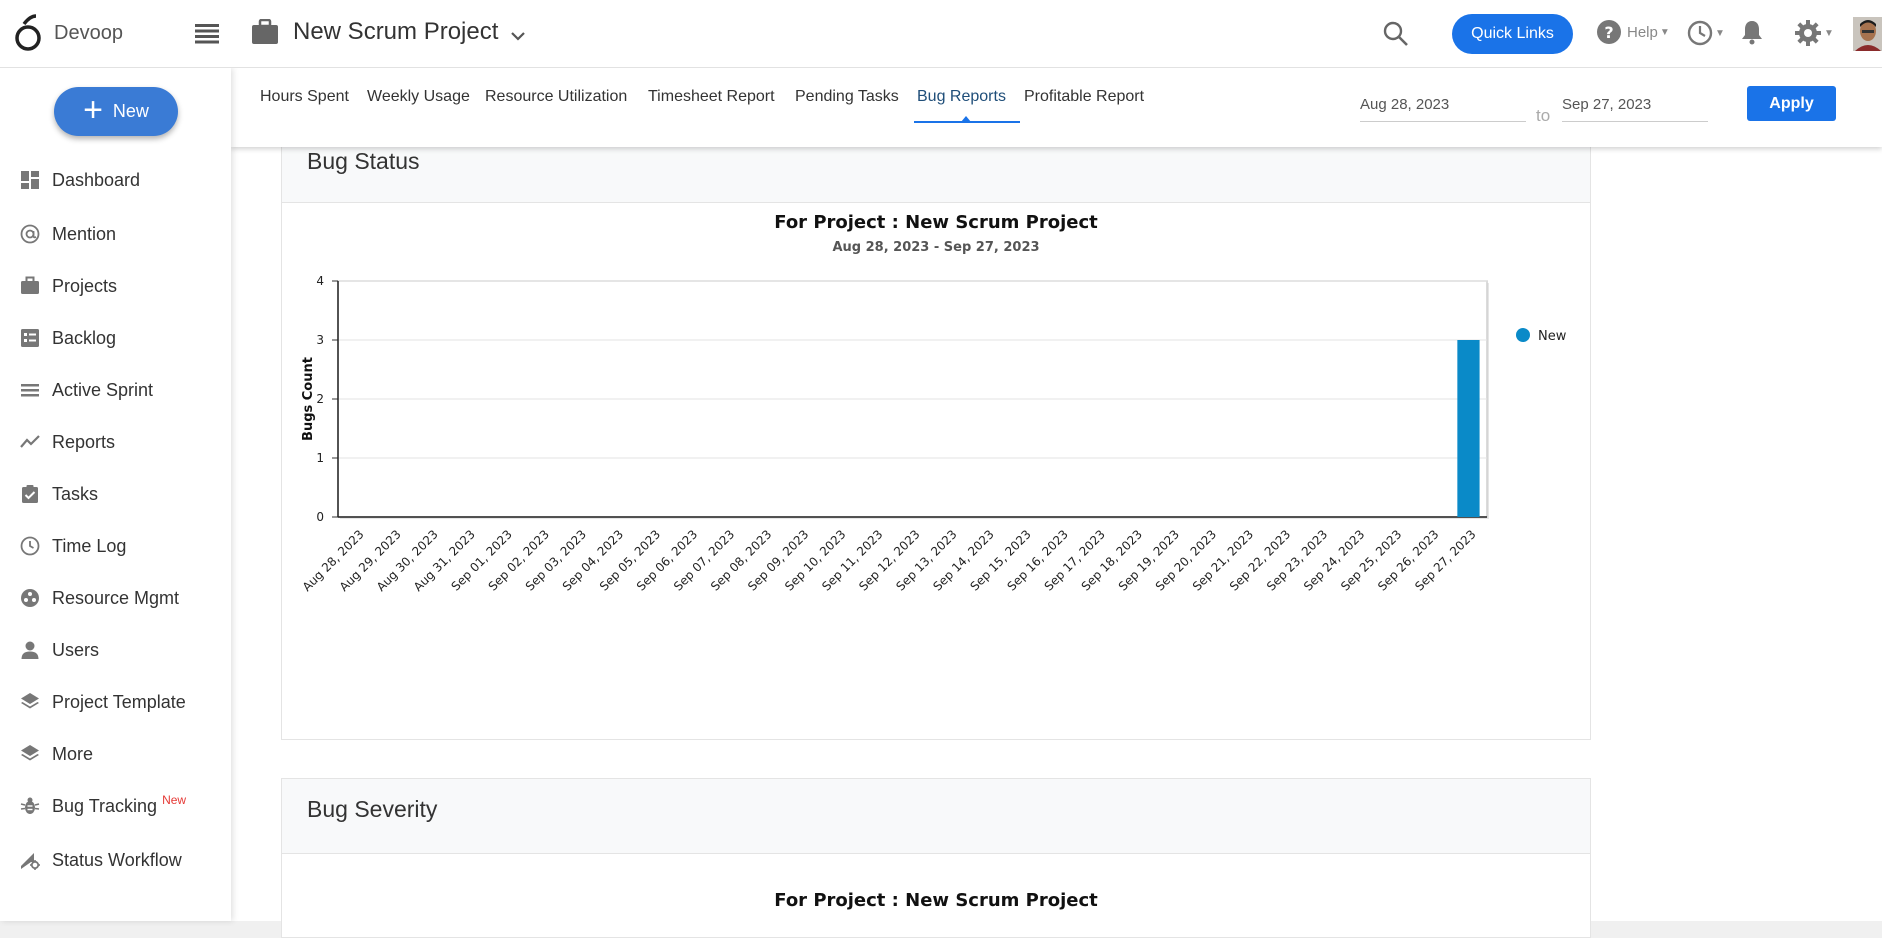 Image resolution: width=1882 pixels, height=938 pixels. I want to click on sidebar-item-reports: Reports, so click(125, 442).